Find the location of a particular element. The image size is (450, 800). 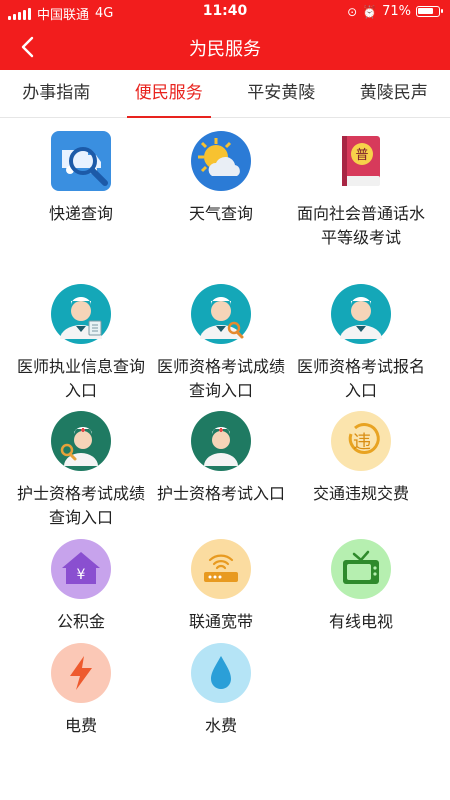

service-doctor-score: 医师资格考试成绩查询入口 is located at coordinates (221, 343).